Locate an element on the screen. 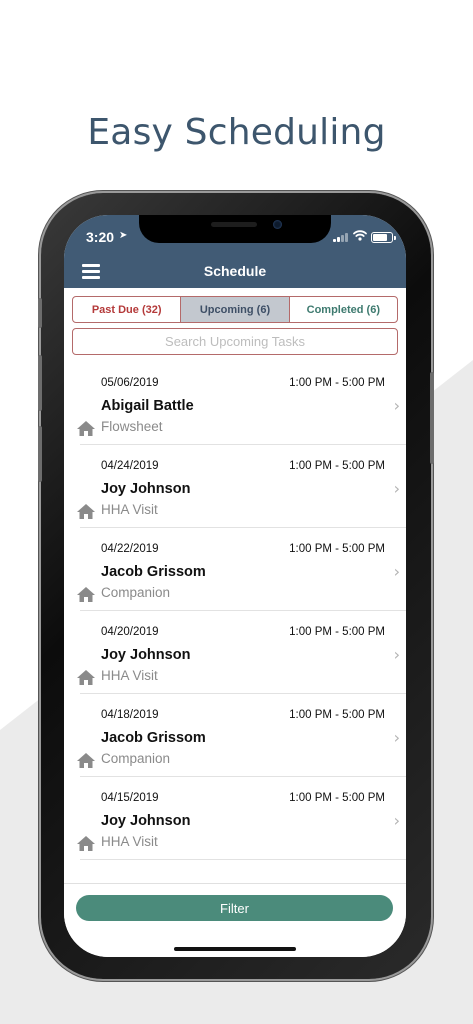  mute-switch is located at coordinates (40, 313).